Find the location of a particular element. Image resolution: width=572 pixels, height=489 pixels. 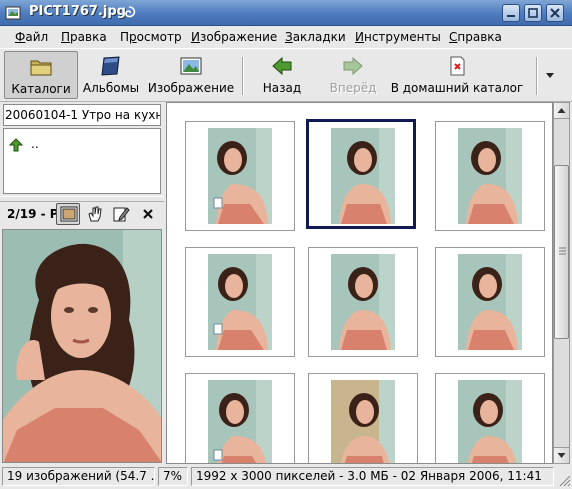

grip-lines-icon is located at coordinates (562, 251).